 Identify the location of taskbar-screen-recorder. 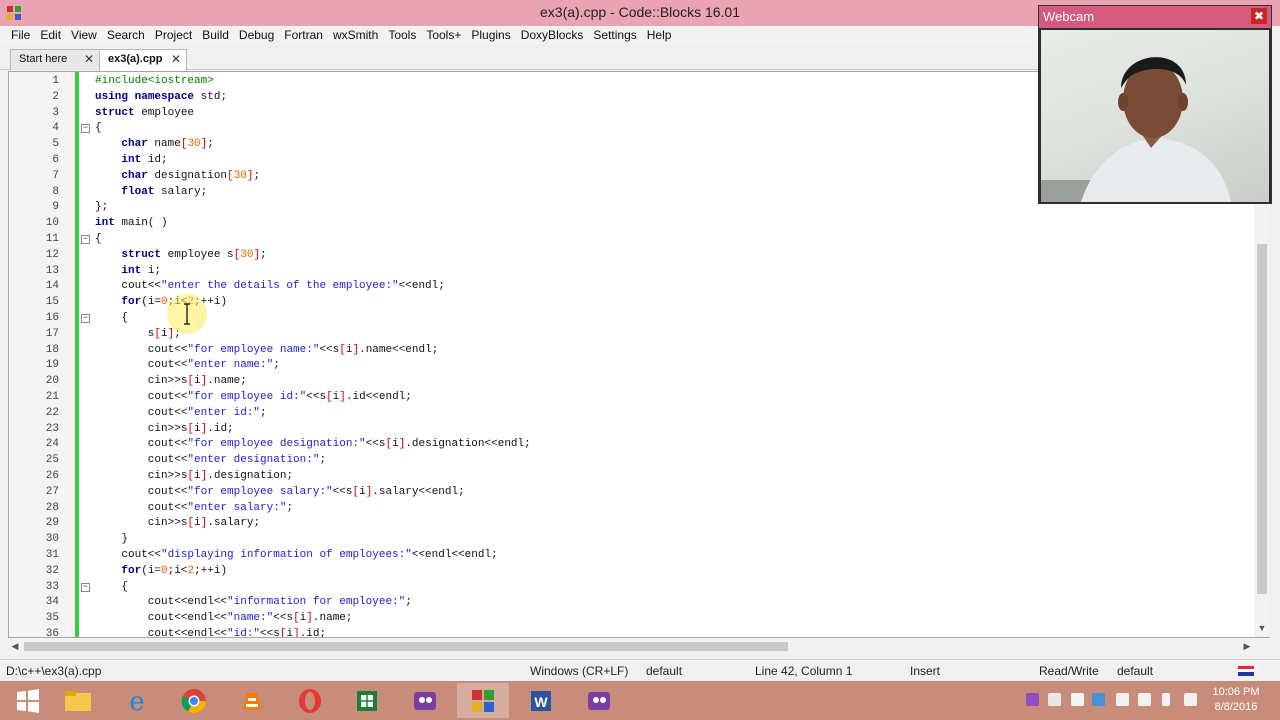
(425, 700).